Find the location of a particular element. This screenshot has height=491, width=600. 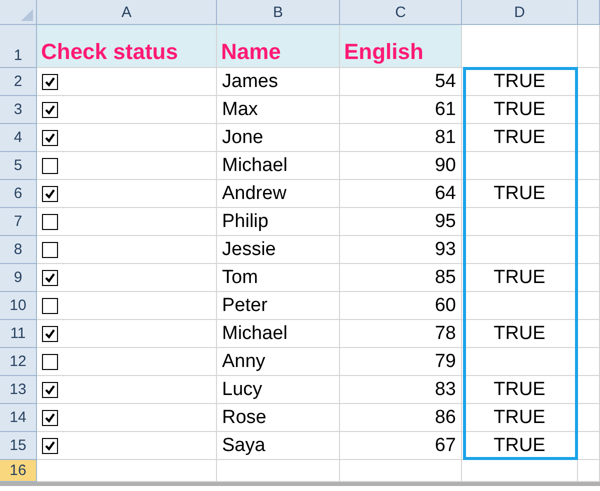

row-header: 6 is located at coordinates (18, 194).